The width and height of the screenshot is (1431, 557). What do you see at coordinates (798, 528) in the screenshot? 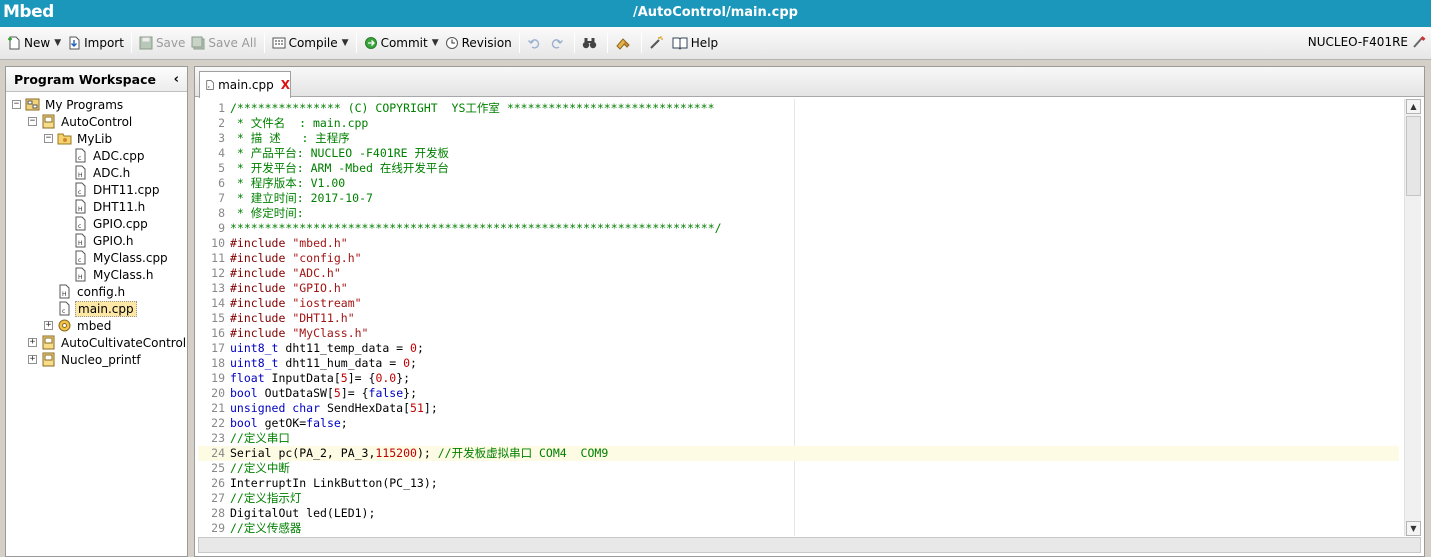
I see `code-line: 29 //定义传感器` at bounding box center [798, 528].